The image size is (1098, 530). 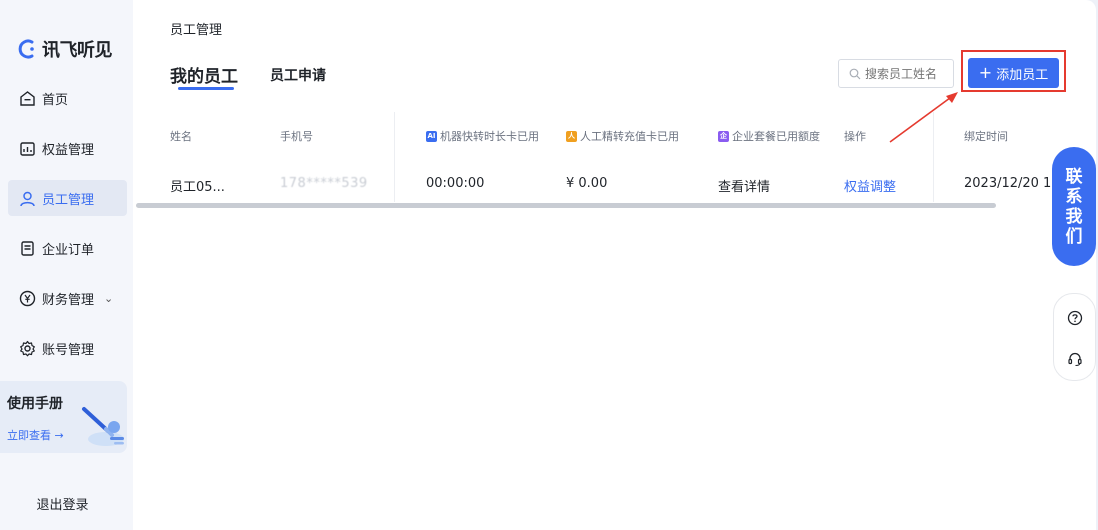 What do you see at coordinates (482, 136) in the screenshot?
I see `column-header-machine: AI 机器快转时长卡已用` at bounding box center [482, 136].